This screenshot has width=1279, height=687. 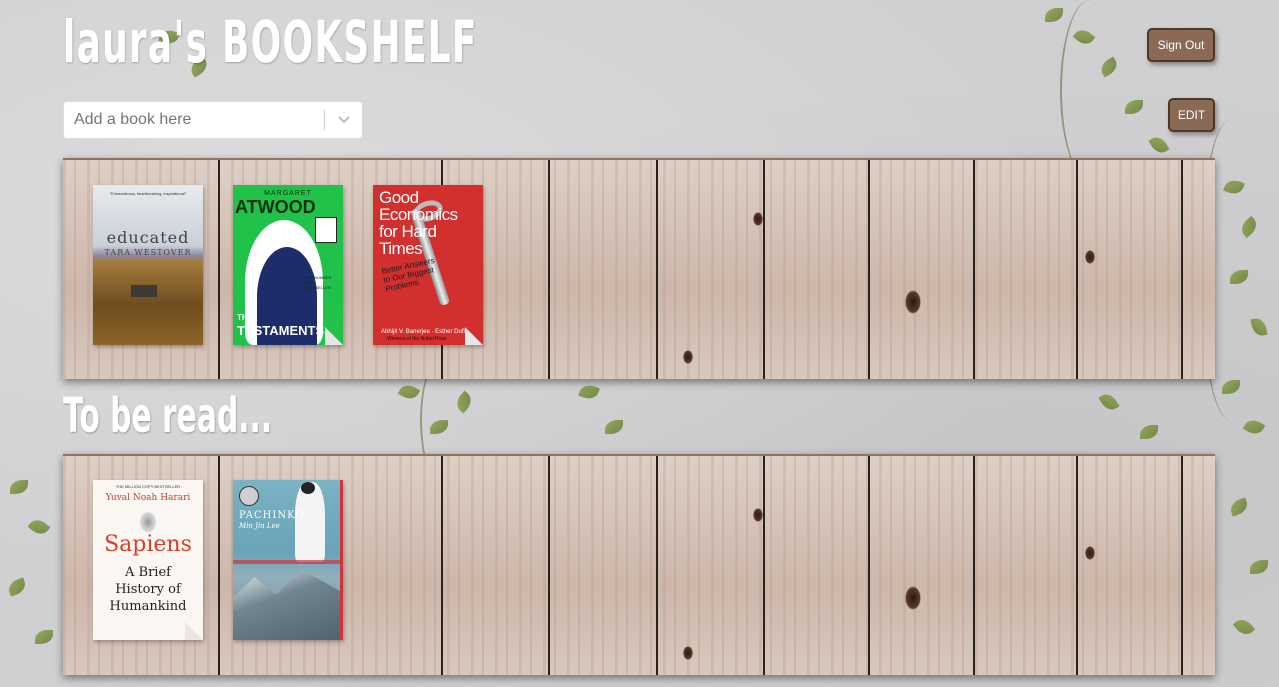 I want to click on woman-figure-image, so click(x=310, y=522).